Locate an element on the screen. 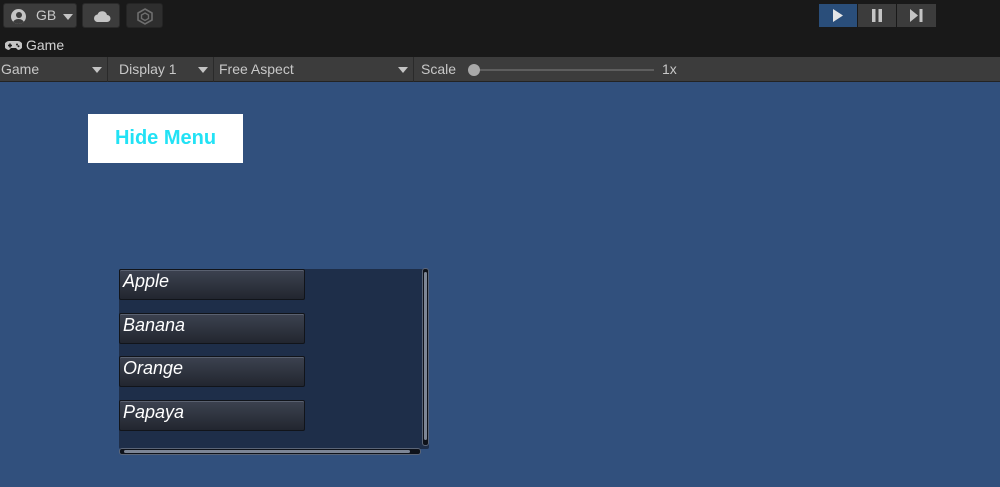 This screenshot has height=487, width=1000. user-circle-icon is located at coordinates (18, 16).